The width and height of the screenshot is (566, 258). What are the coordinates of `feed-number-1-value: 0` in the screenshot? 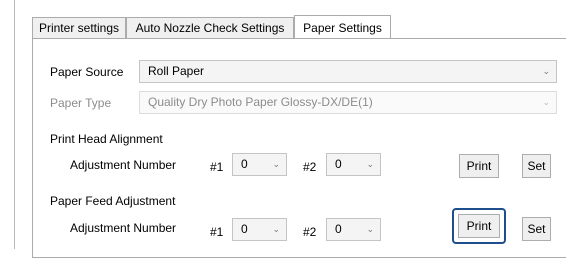 It's located at (244, 229).